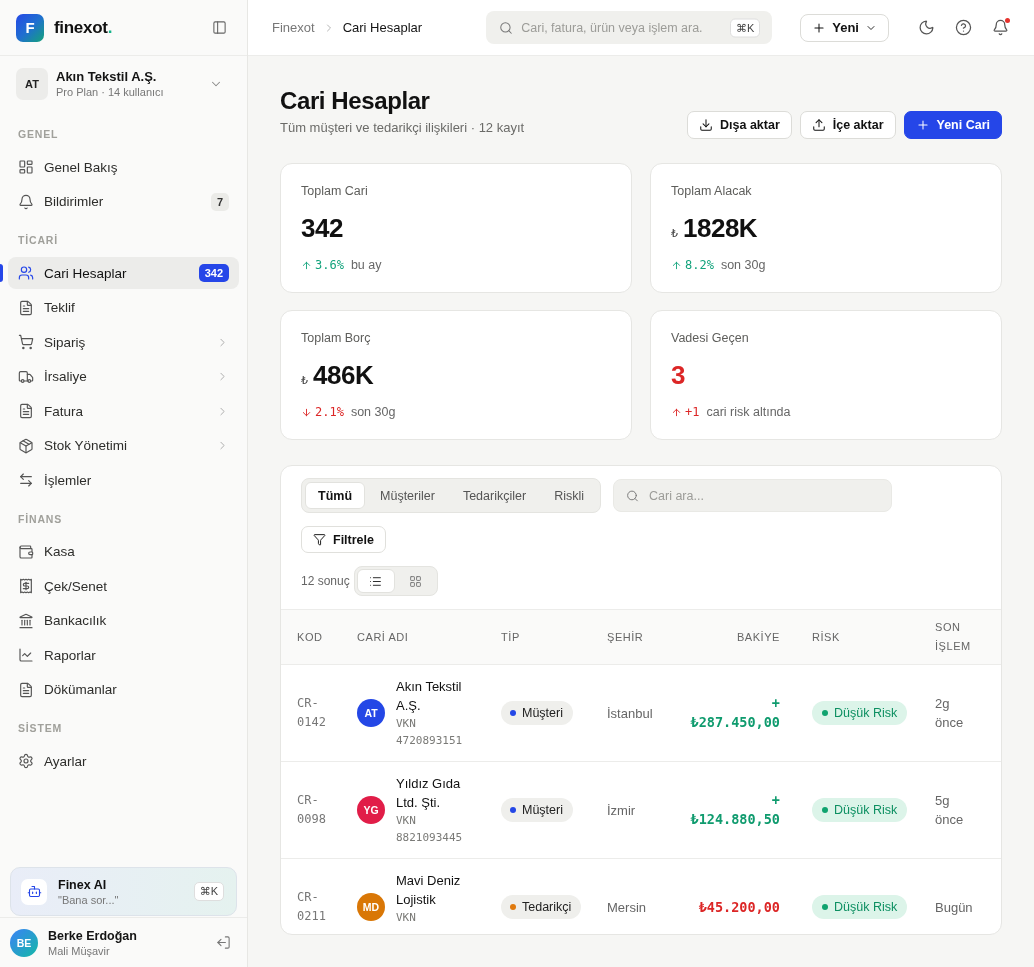 The image size is (1034, 967). What do you see at coordinates (123, 891) in the screenshot?
I see `assistant-card: Finex AI "Bana sor..." ⌘K` at bounding box center [123, 891].